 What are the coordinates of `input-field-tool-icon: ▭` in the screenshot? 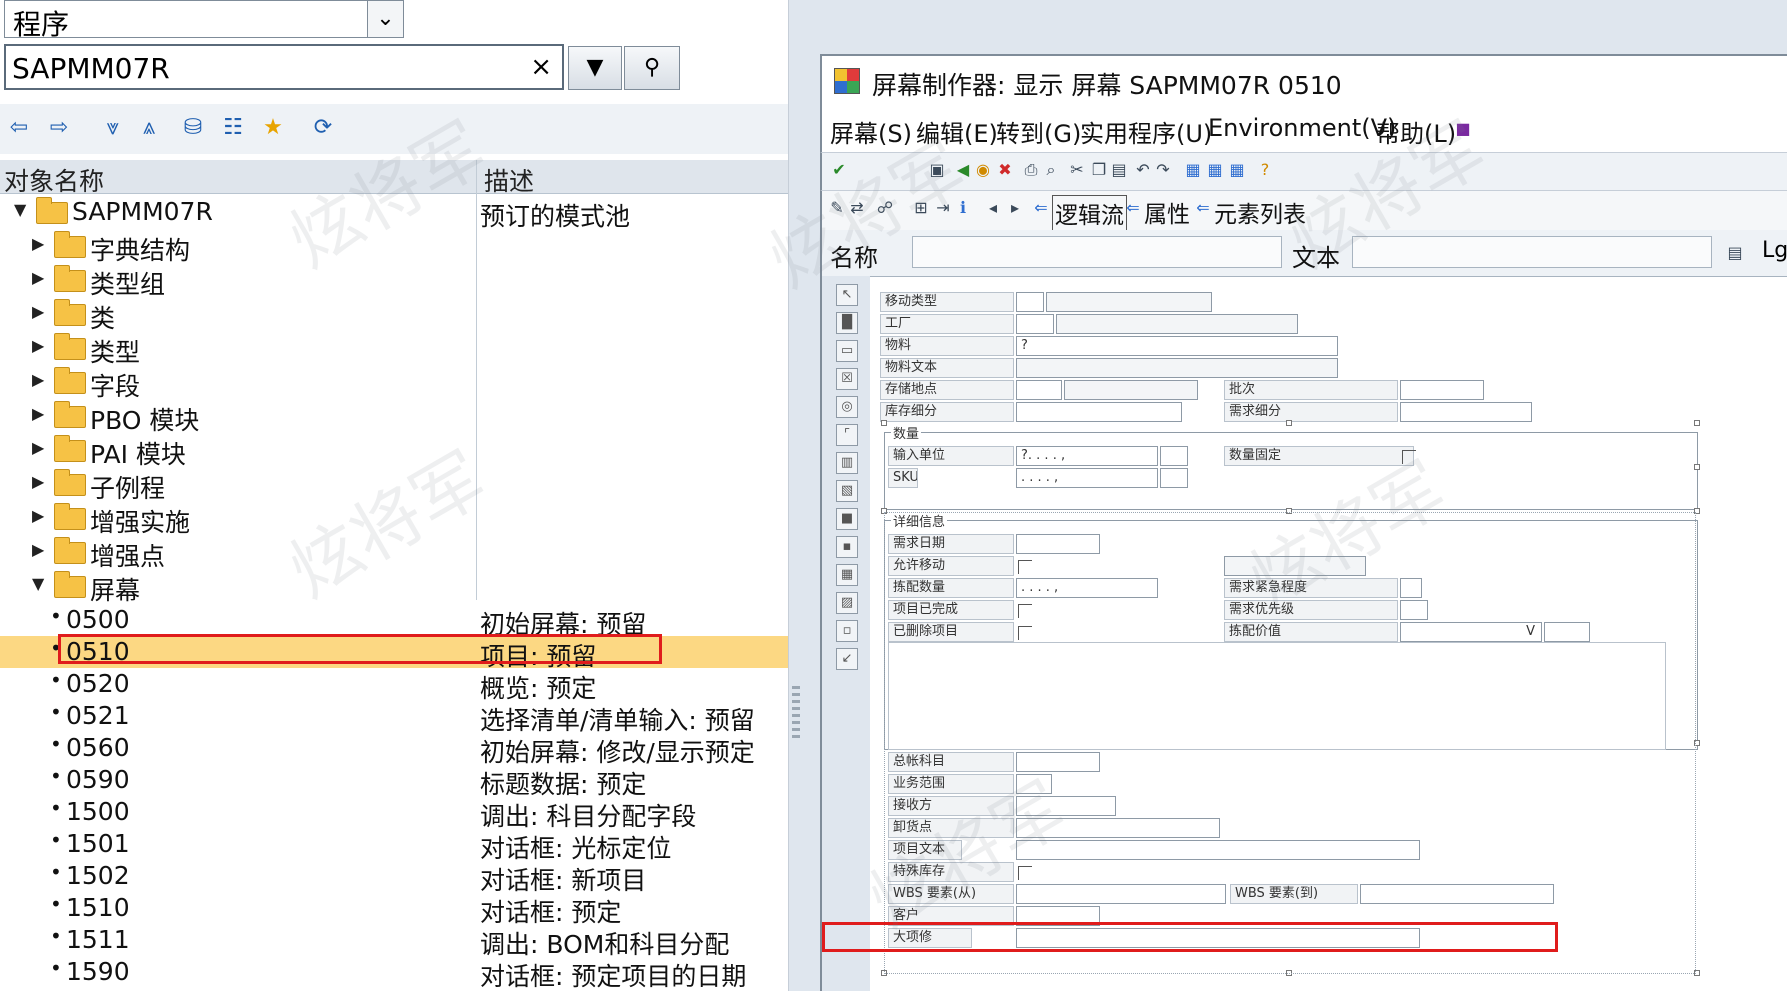 It's located at (847, 351).